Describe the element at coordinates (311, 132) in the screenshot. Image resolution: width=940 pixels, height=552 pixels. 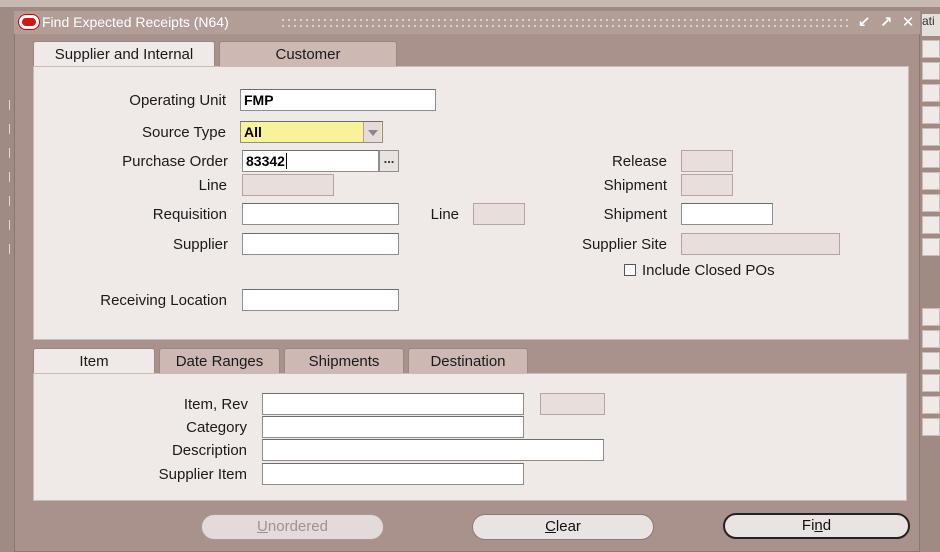
I see `source-type-select: All` at that location.